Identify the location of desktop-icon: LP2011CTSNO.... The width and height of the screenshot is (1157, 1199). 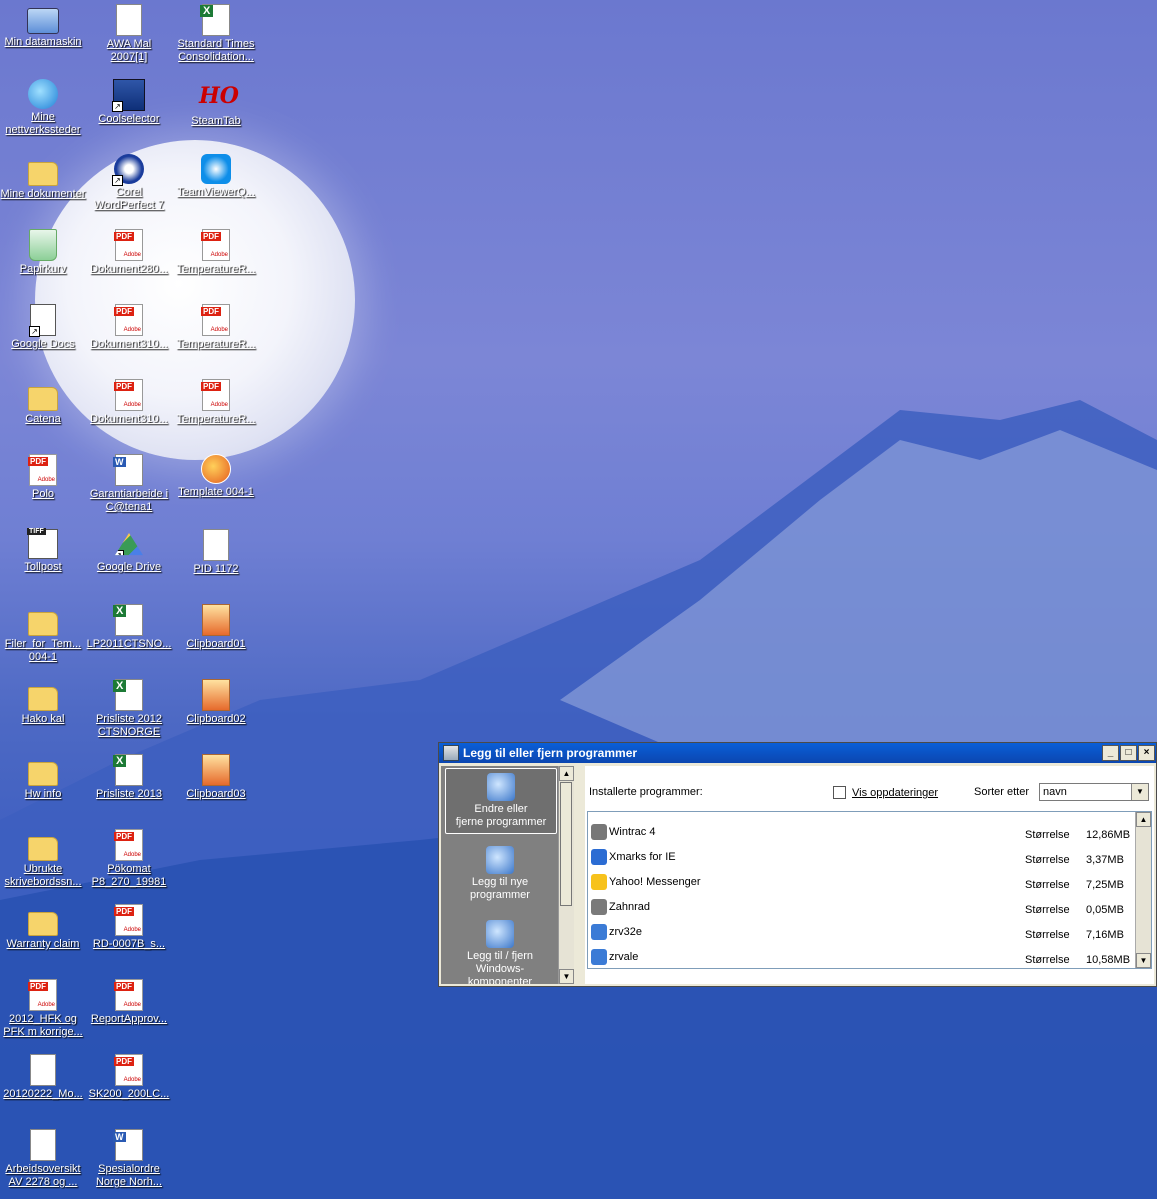
(129, 627).